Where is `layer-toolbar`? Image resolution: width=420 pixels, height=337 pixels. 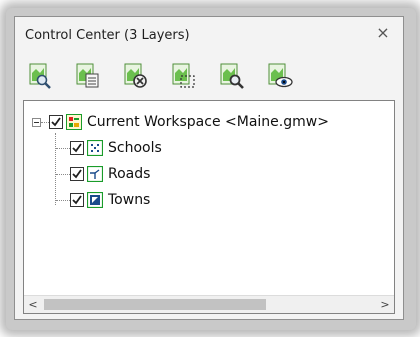
layer-toolbar is located at coordinates (195, 78).